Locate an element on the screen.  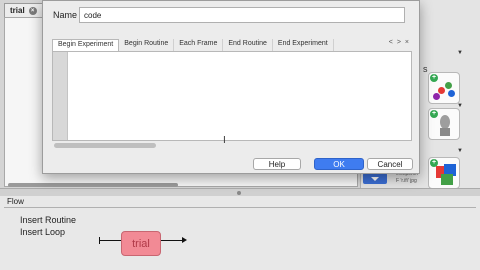
red-dot-icon is located at coordinates (441, 90).